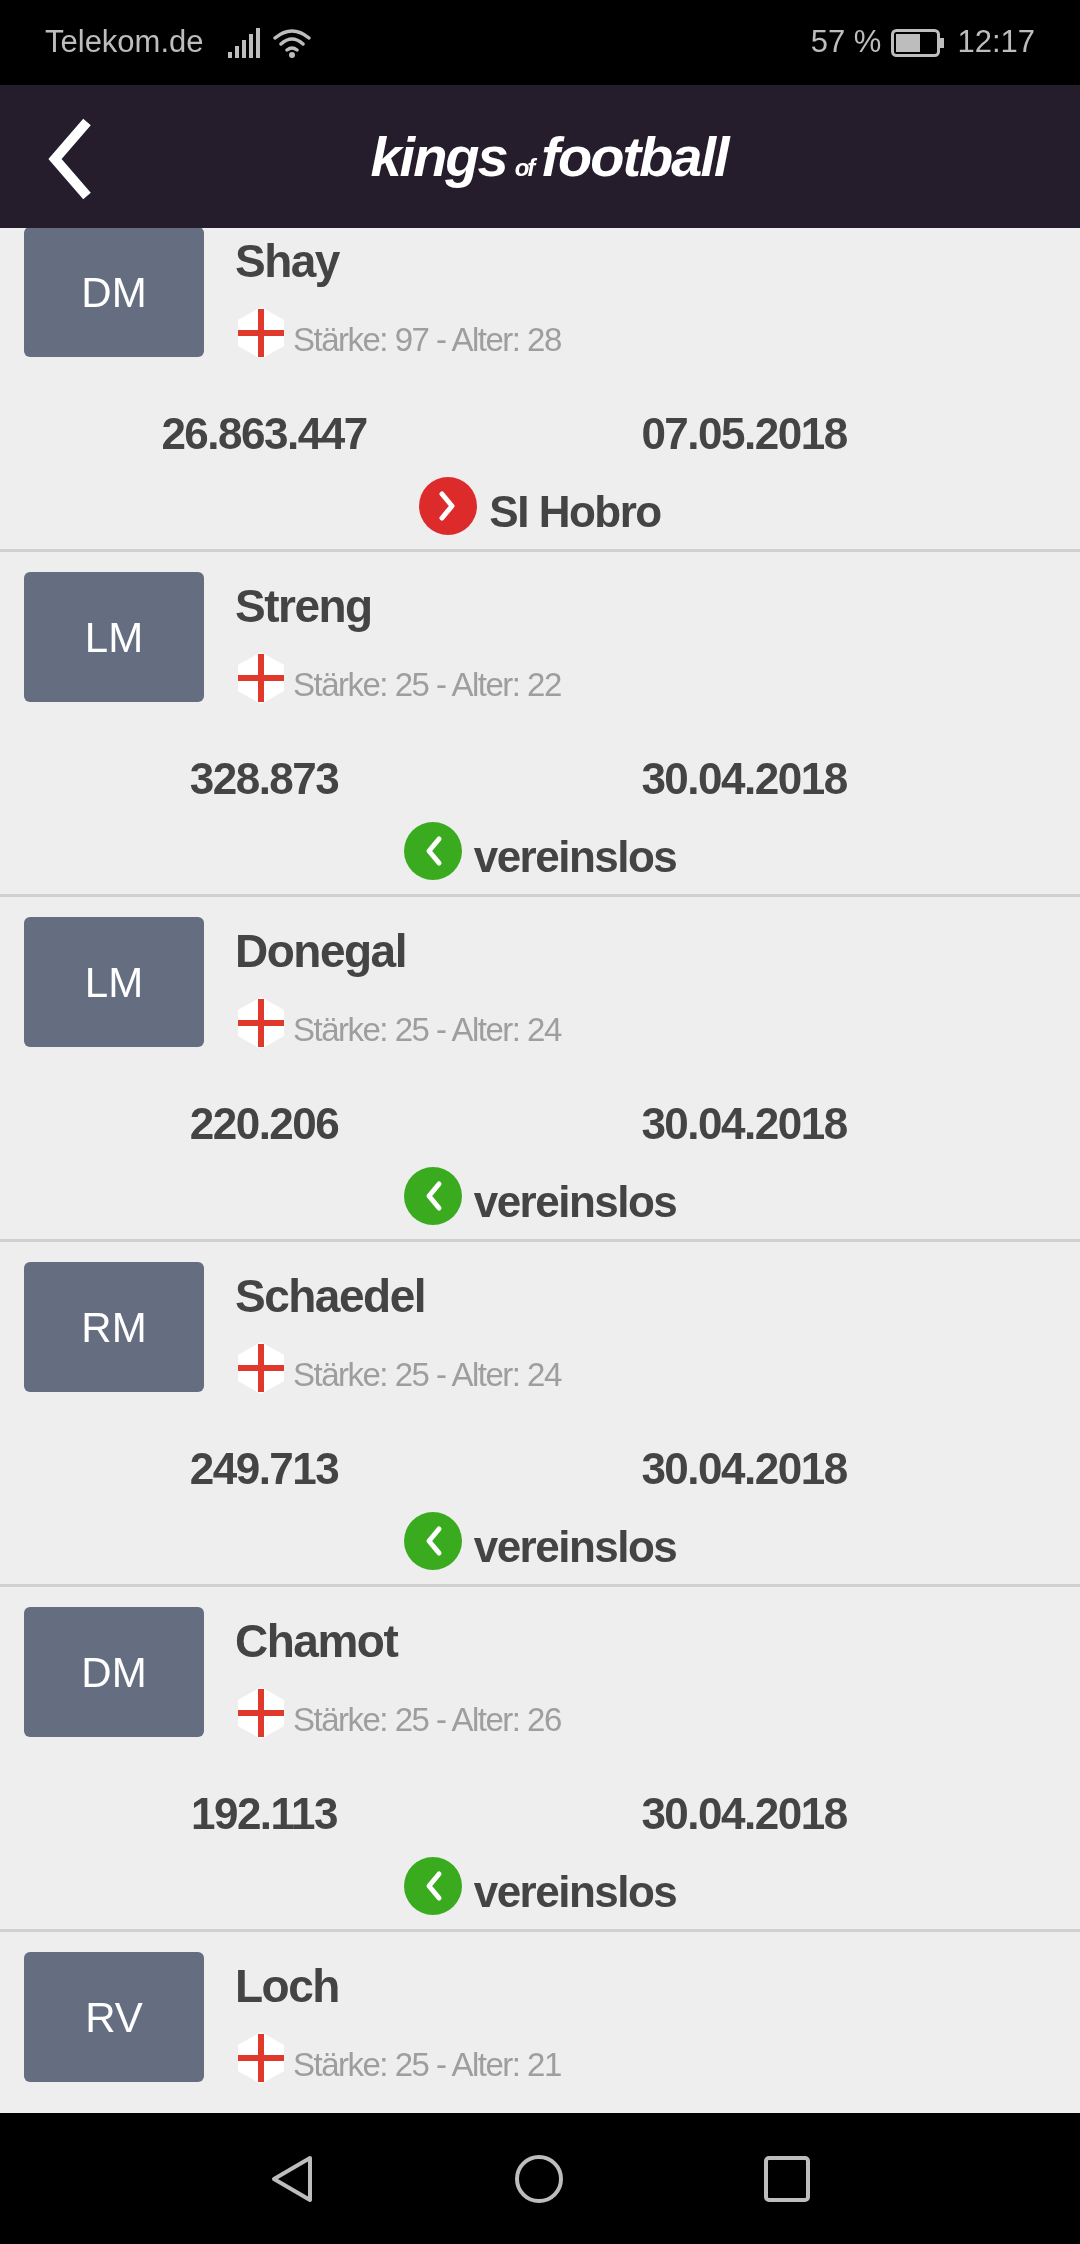  I want to click on position-badge: RV, so click(114, 2017).